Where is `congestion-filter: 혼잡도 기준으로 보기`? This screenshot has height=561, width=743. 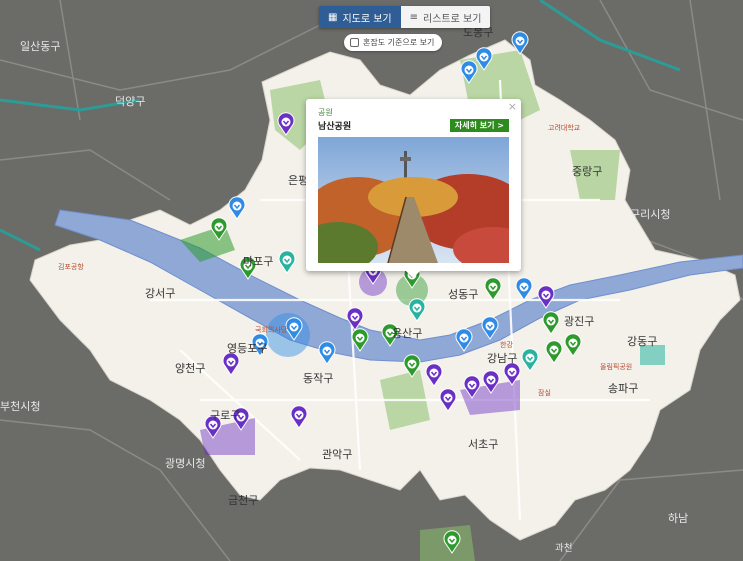
congestion-filter: 혼잡도 기준으로 보기 is located at coordinates (393, 42).